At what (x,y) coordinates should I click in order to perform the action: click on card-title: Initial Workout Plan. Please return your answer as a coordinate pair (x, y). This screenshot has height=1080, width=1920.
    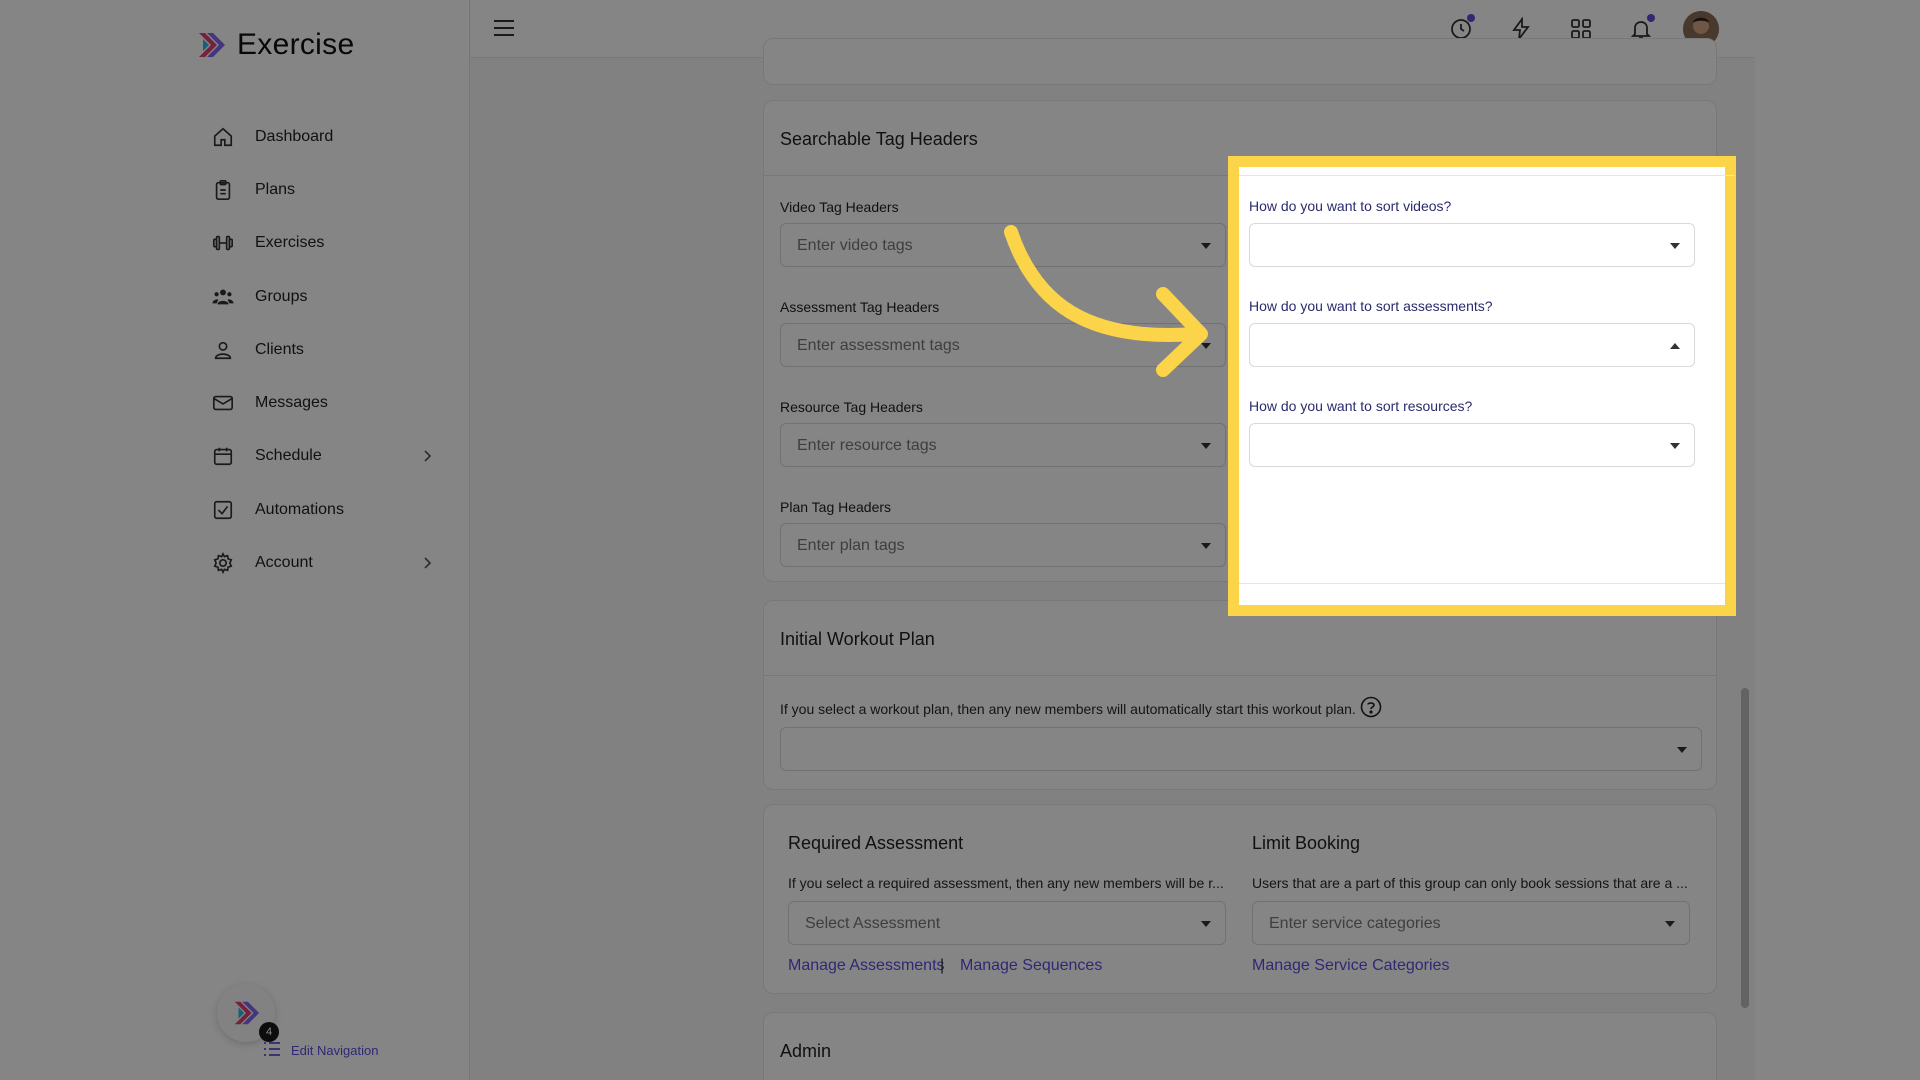
    Looking at the image, I should click on (857, 639).